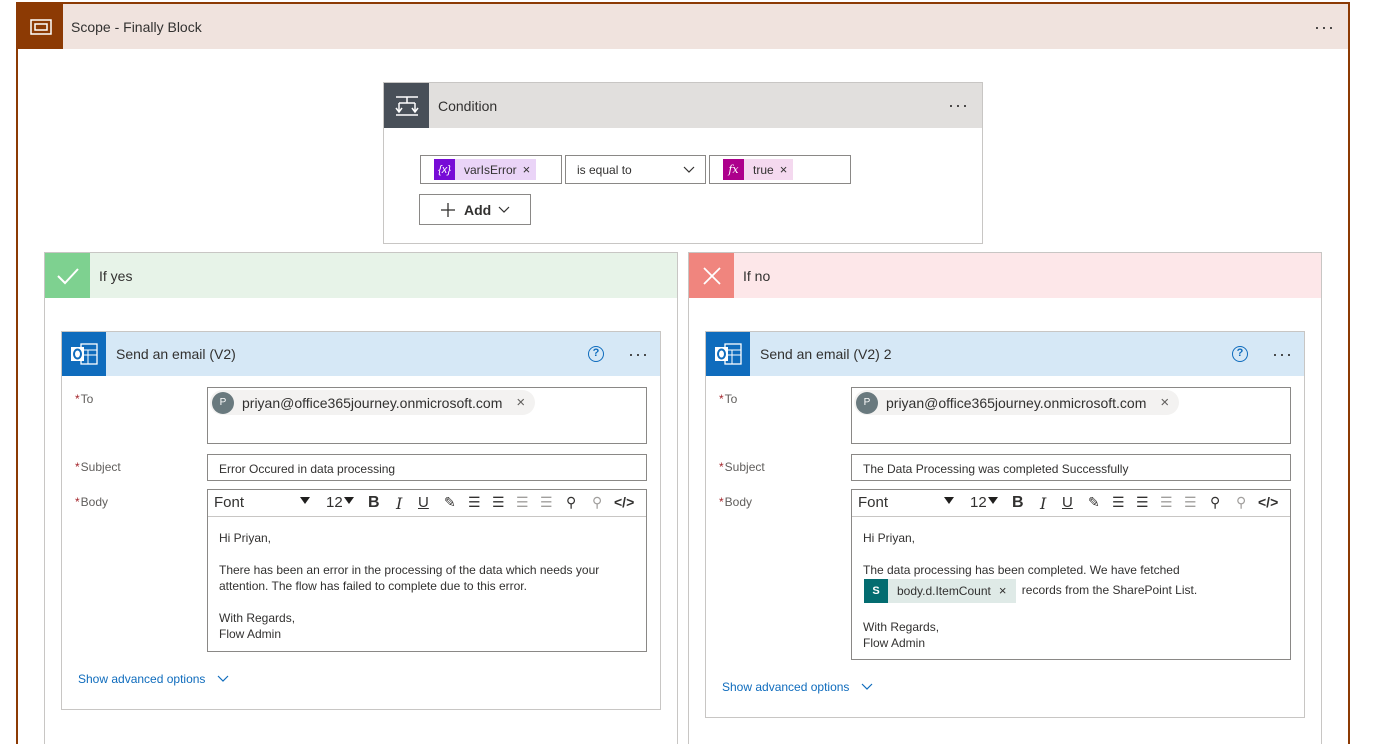 The height and width of the screenshot is (744, 1391). What do you see at coordinates (307, 469) in the screenshot?
I see `subject-value: Error Occured in data processing` at bounding box center [307, 469].